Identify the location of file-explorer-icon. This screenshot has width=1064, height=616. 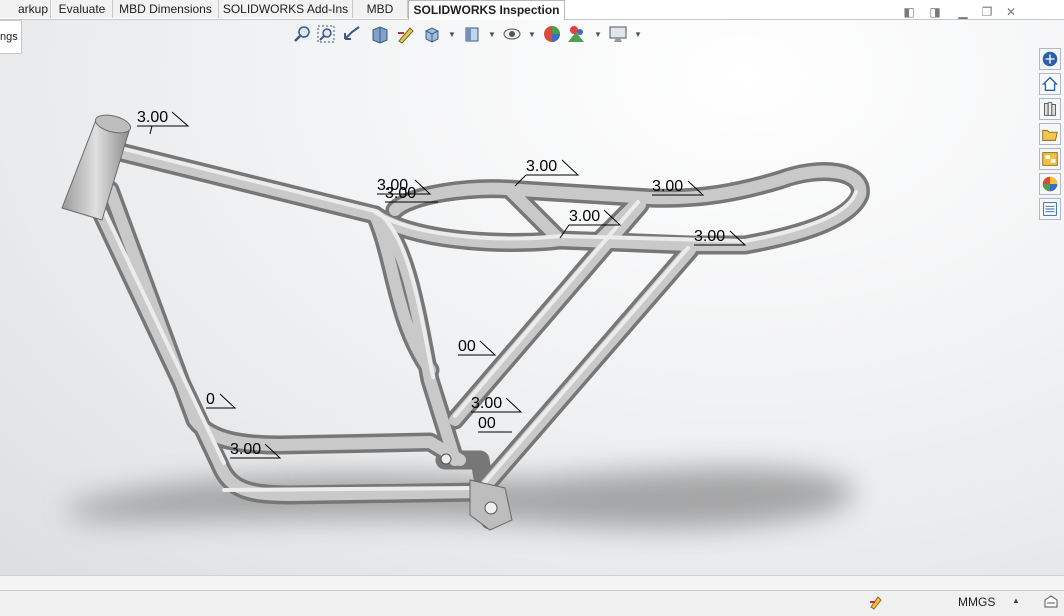
(1050, 134).